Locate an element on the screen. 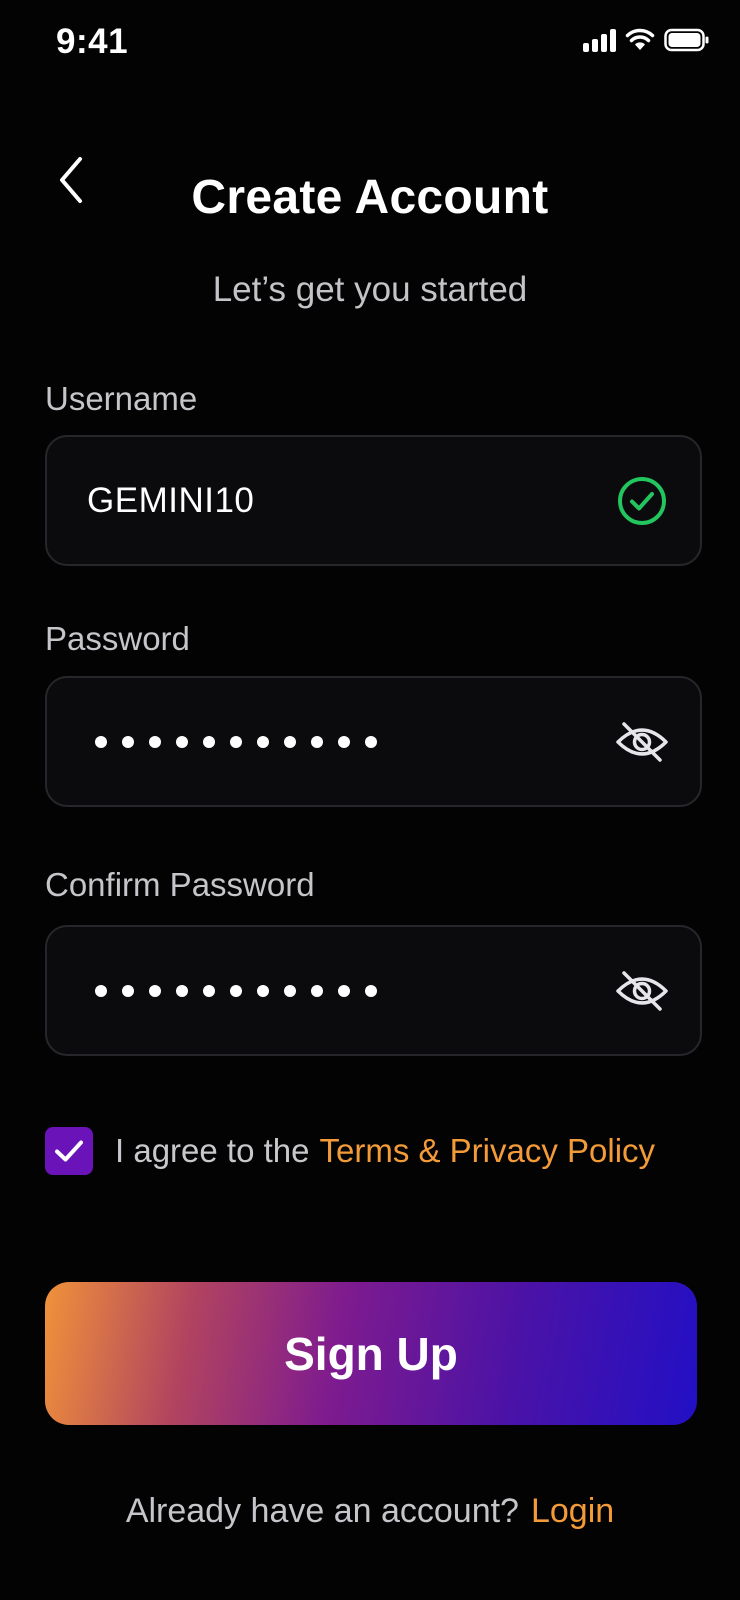 The height and width of the screenshot is (1600, 740). status-time: 9:41 is located at coordinates (92, 41).